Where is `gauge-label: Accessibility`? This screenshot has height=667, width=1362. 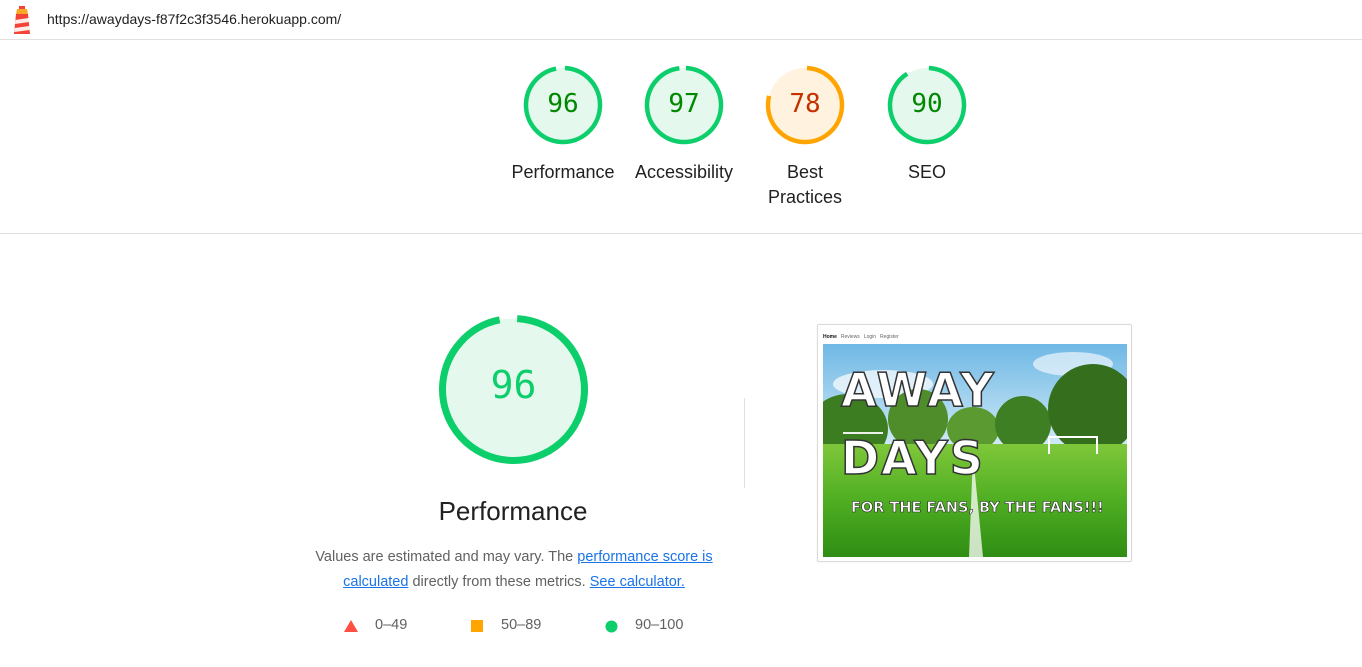
gauge-label: Accessibility is located at coordinates (684, 172).